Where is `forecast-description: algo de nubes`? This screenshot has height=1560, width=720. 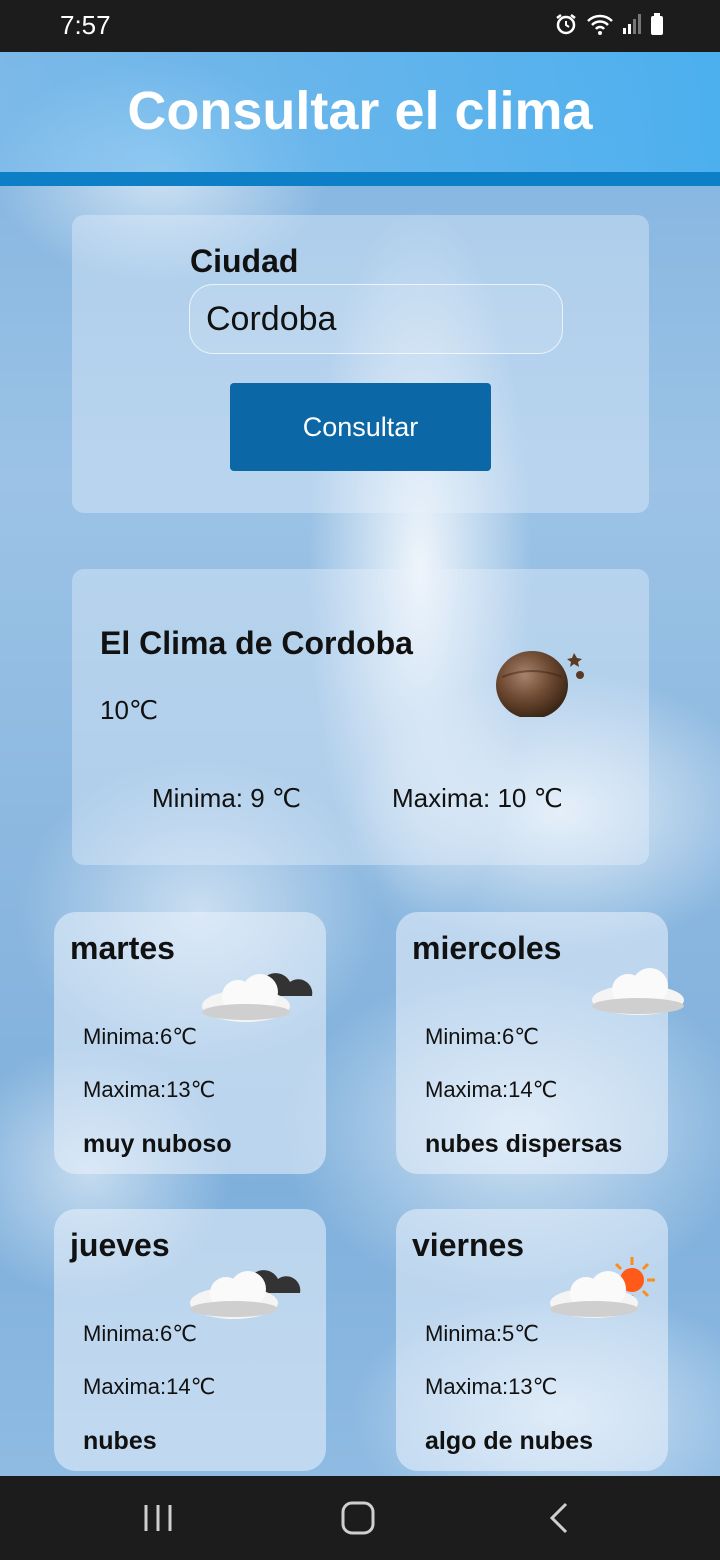
forecast-description: algo de nubes is located at coordinates (509, 1441).